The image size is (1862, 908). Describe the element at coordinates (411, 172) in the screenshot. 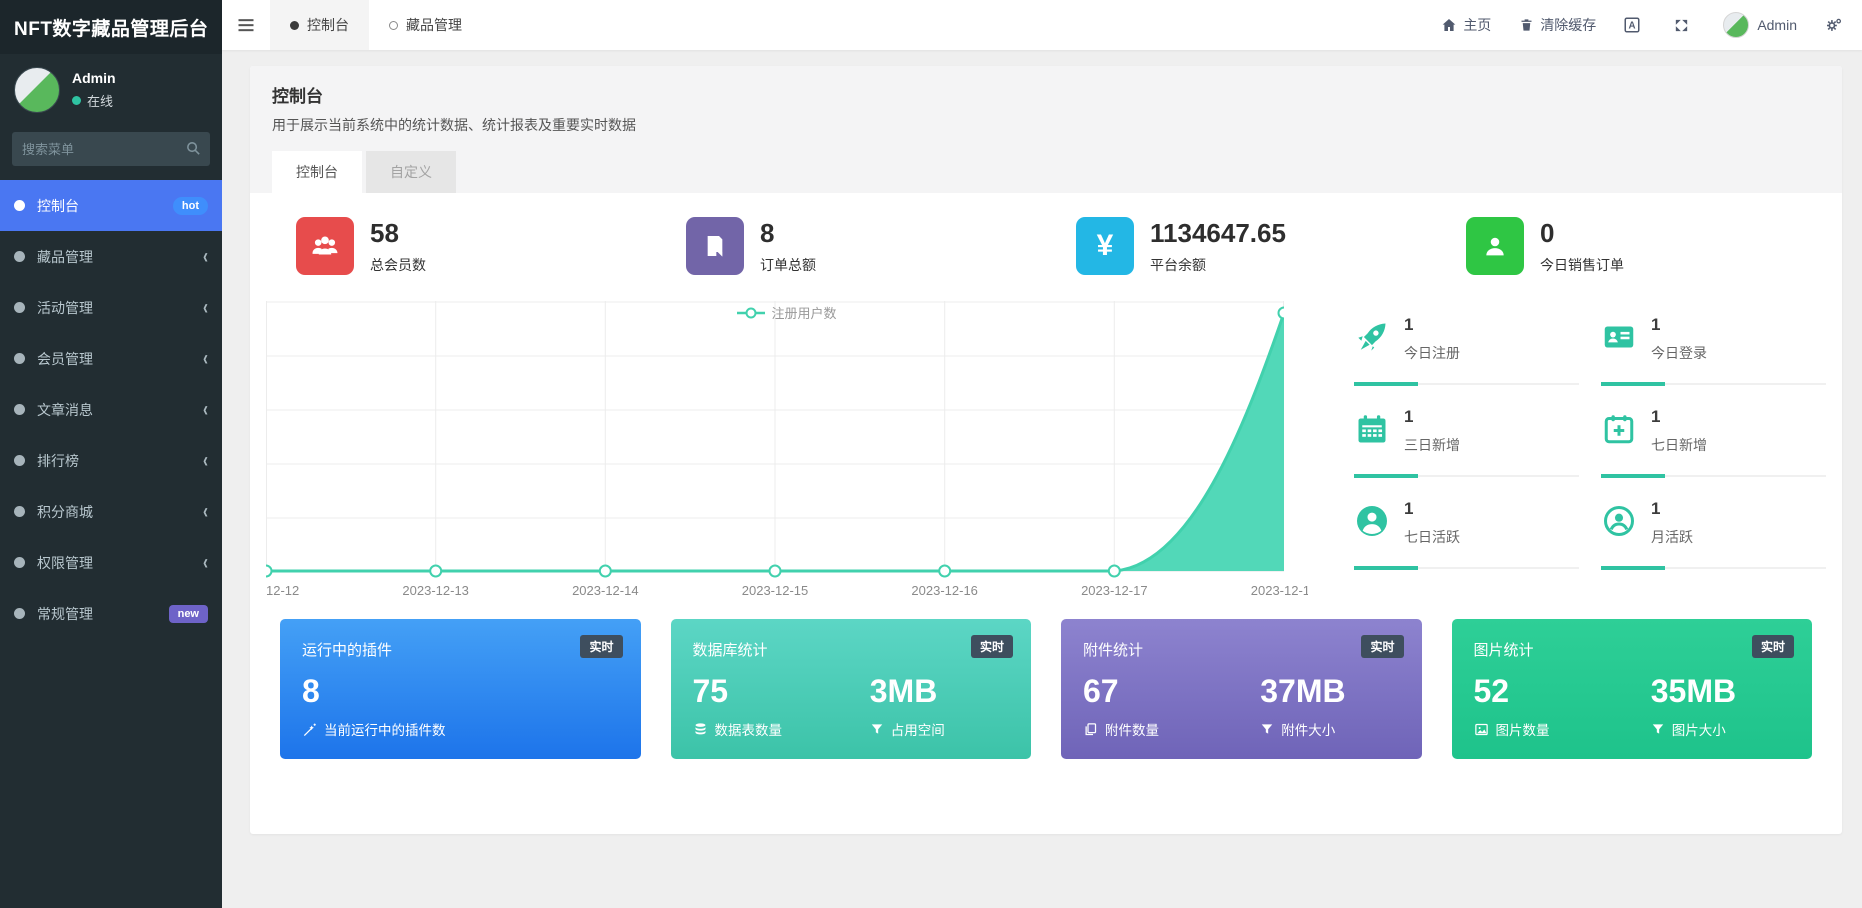

I see `tab-custom: 自定义` at that location.